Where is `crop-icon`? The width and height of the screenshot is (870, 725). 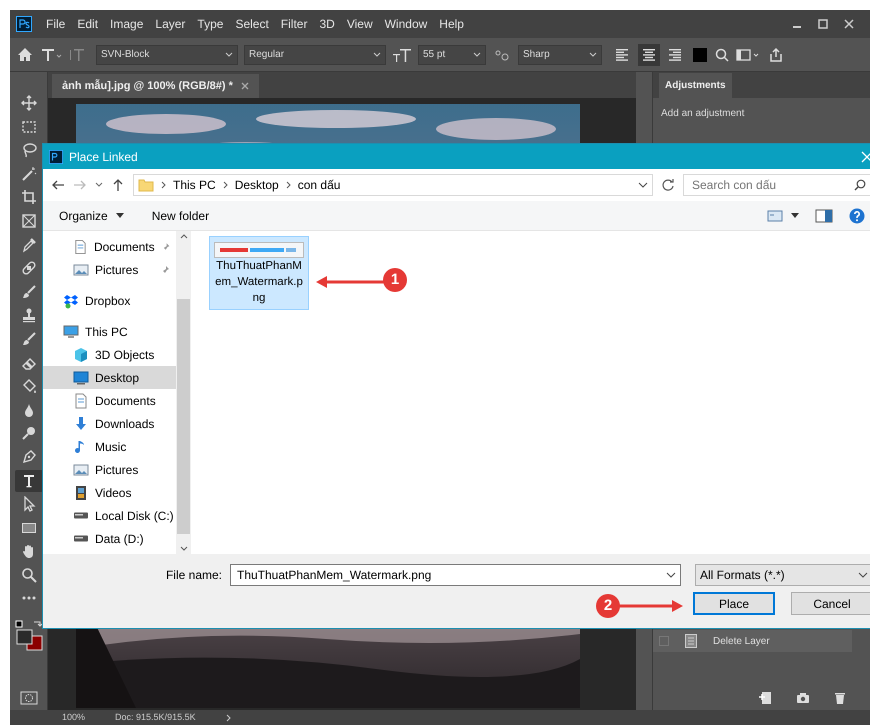
crop-icon is located at coordinates (28, 197).